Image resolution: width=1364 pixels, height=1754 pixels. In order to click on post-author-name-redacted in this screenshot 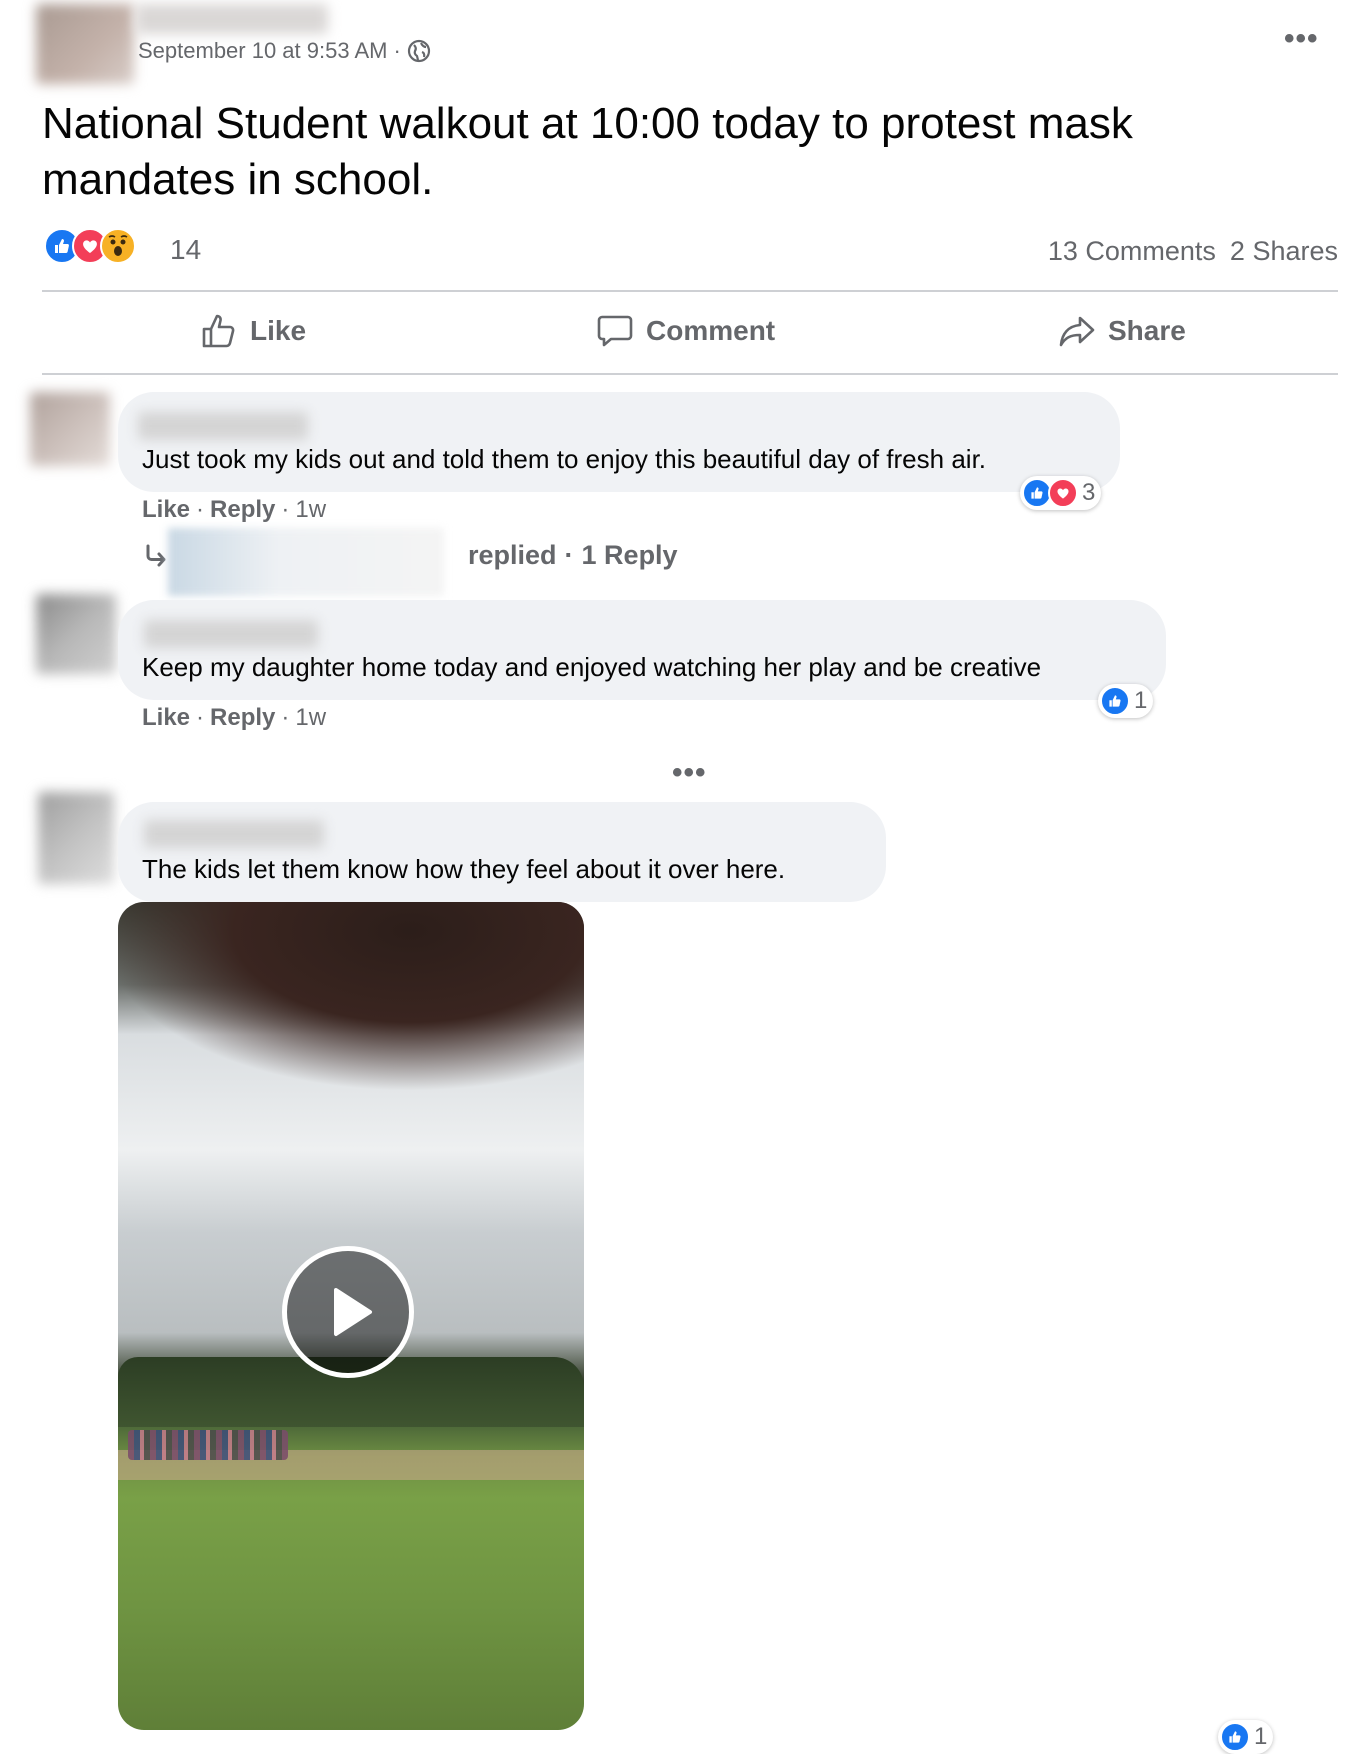, I will do `click(232, 19)`.